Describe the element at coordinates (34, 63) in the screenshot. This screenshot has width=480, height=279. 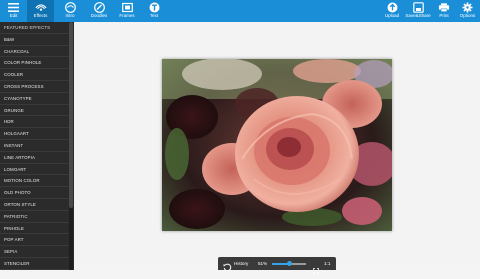
I see `effect-item-color-pinhole: COLOR PINHOLE` at that location.